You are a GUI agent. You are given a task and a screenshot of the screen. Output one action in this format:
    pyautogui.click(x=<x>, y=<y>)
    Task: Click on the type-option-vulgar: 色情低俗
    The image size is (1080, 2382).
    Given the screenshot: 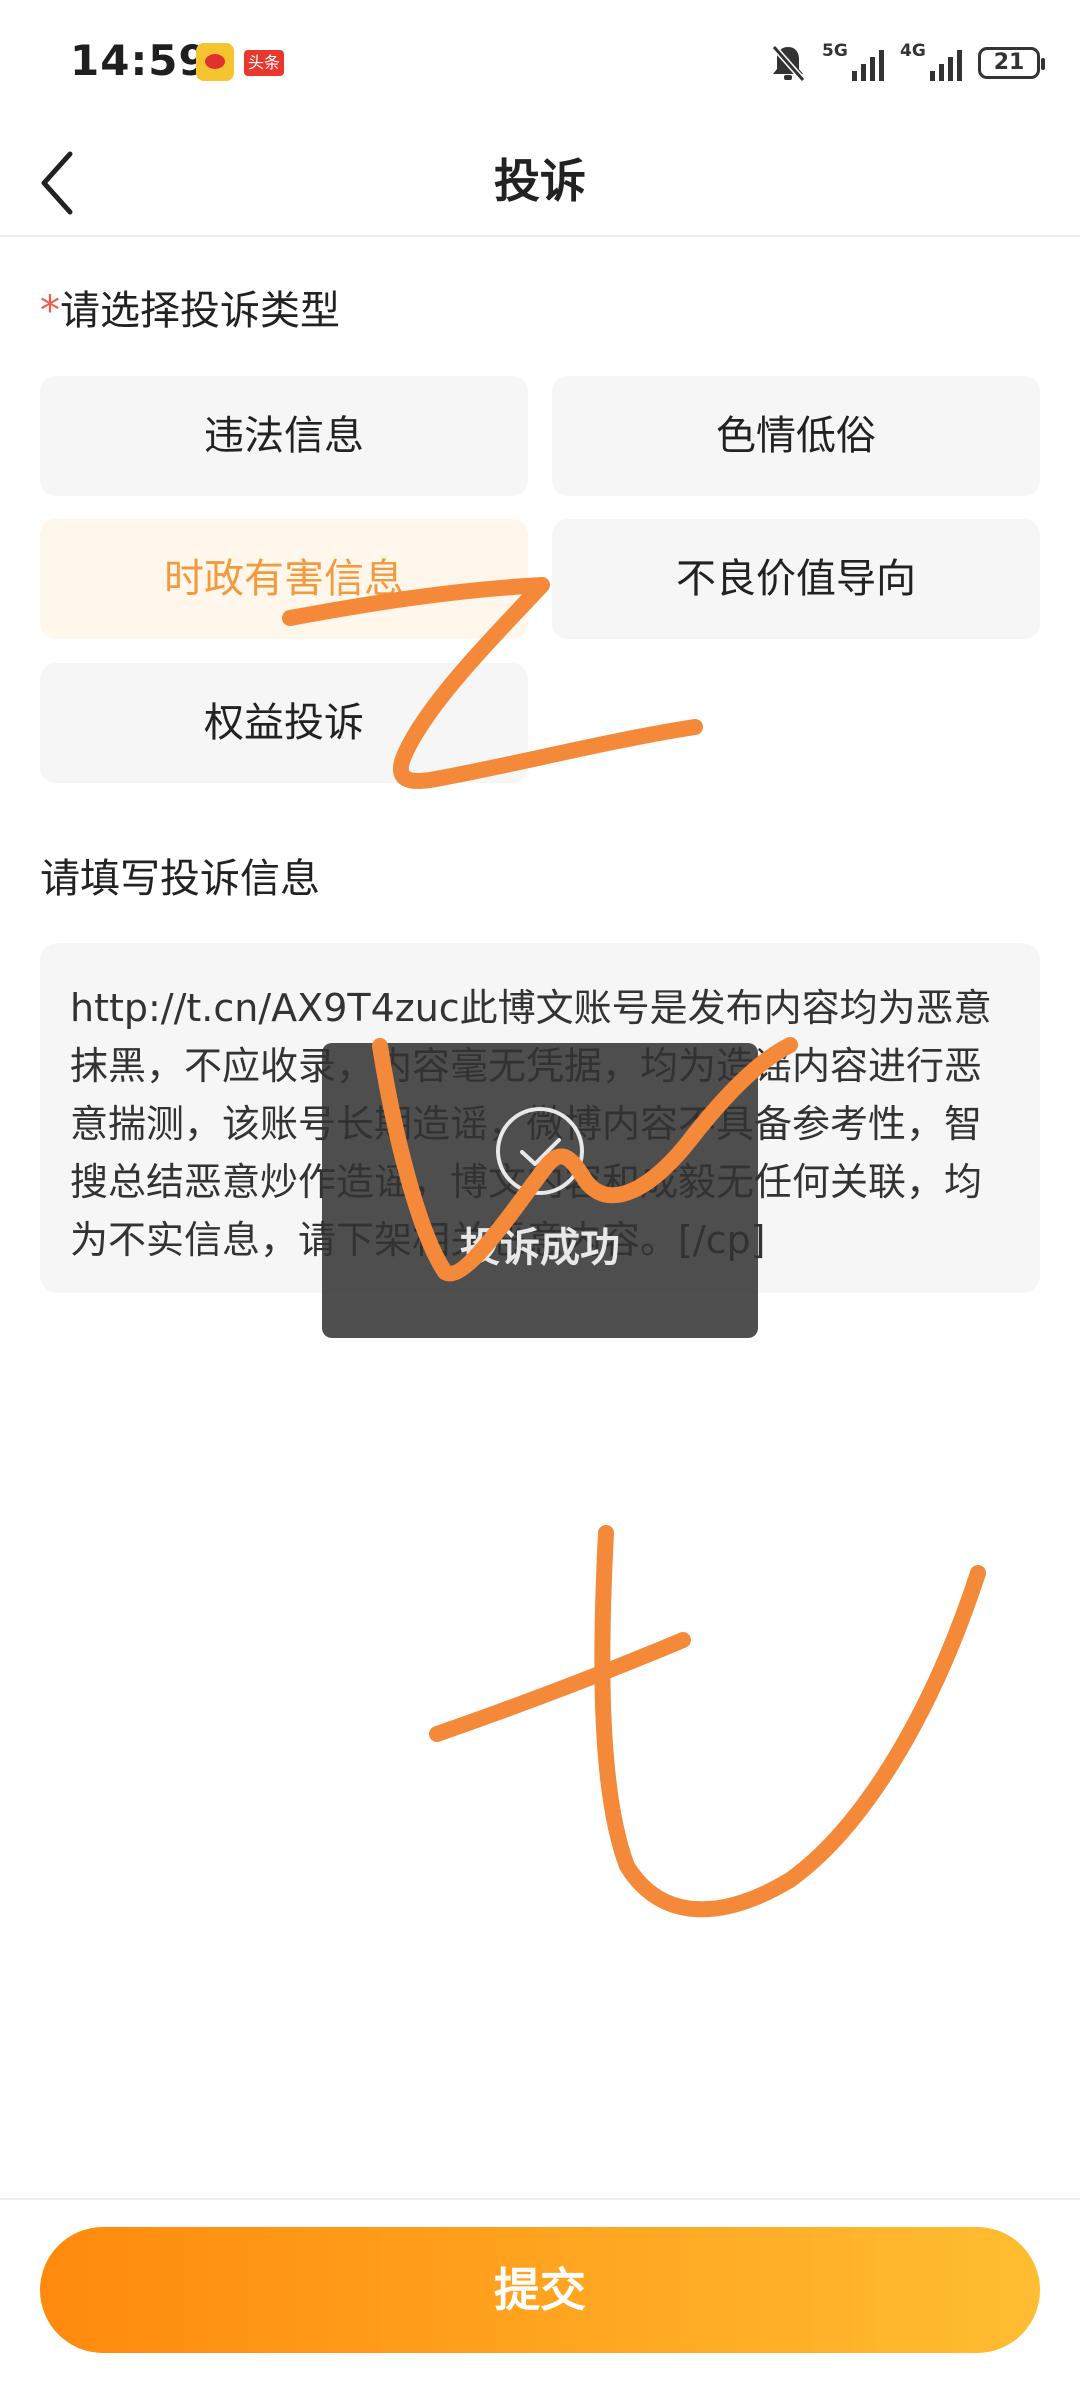 What is the action you would take?
    pyautogui.click(x=796, y=436)
    